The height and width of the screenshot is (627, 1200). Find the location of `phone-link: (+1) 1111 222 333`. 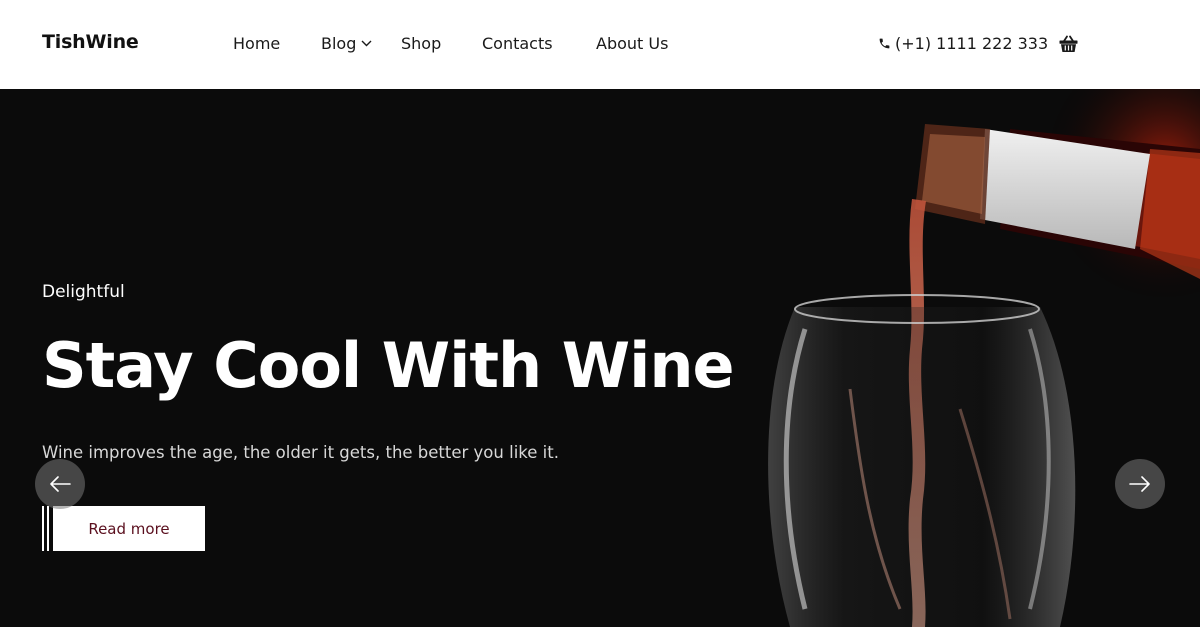

phone-link: (+1) 1111 222 333 is located at coordinates (963, 43).